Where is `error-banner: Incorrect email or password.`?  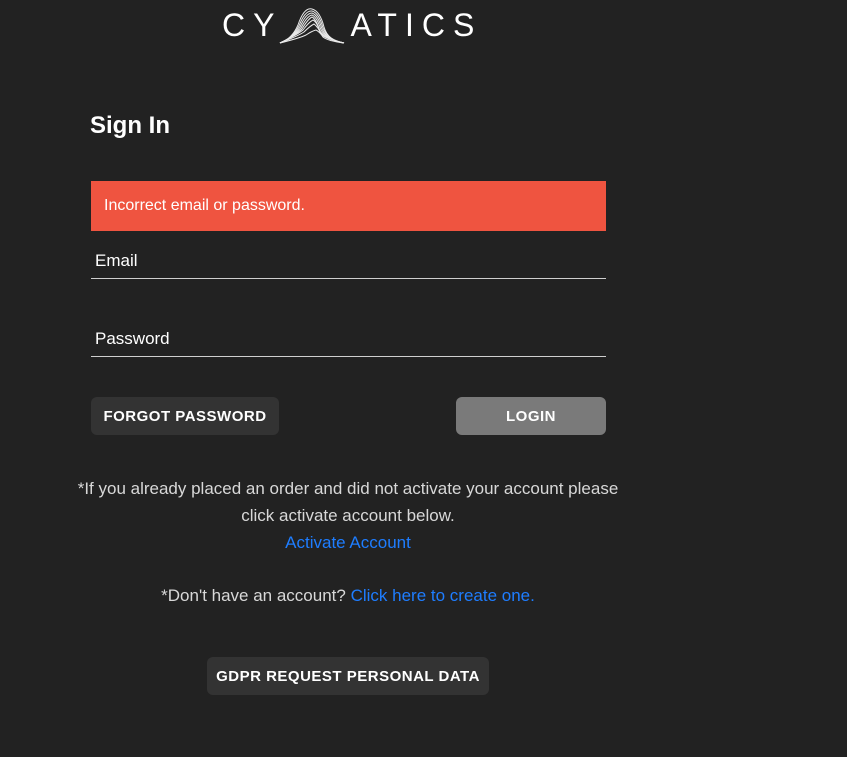 error-banner: Incorrect email or password. is located at coordinates (348, 206).